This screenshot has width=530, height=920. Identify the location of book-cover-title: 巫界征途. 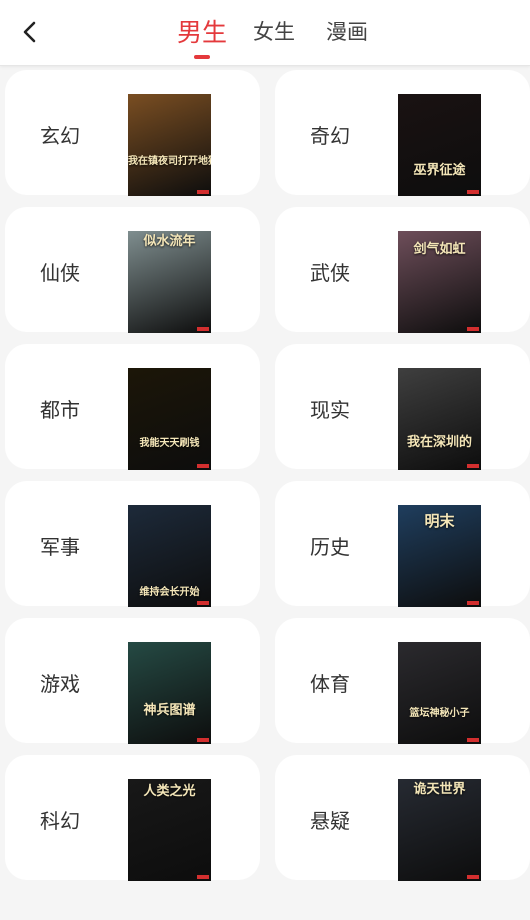
(439, 170).